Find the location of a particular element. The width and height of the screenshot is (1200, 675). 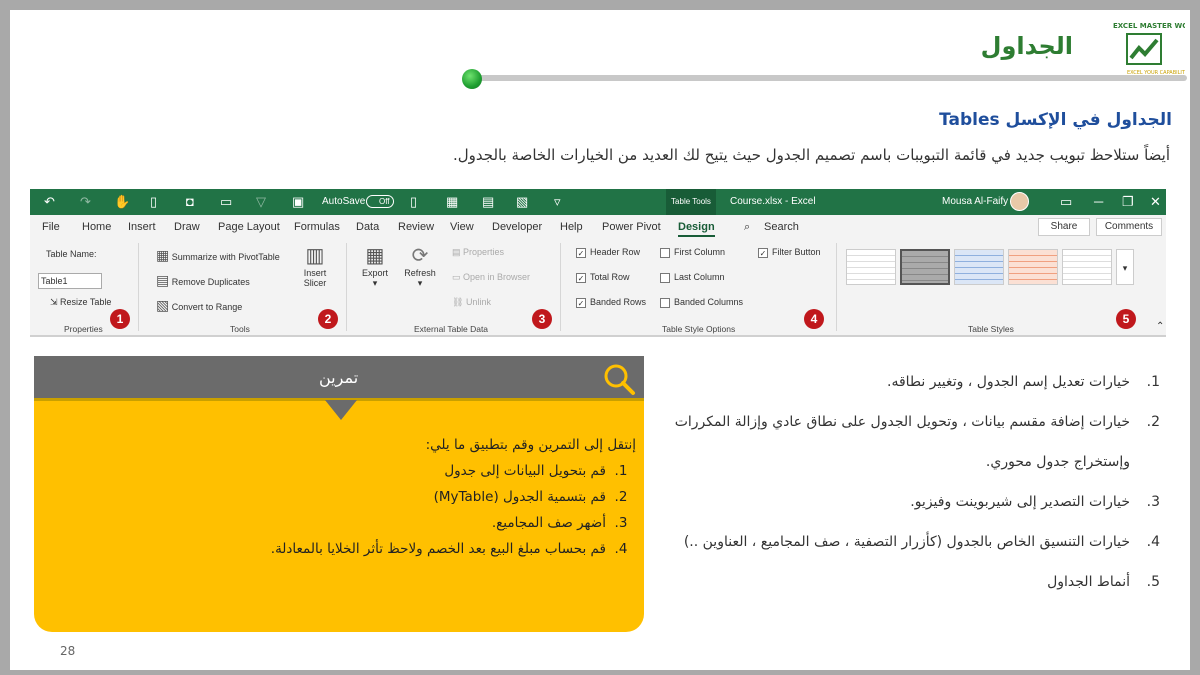

insert-slicer-button: ▥ Insert Slicer is located at coordinates (315, 265).